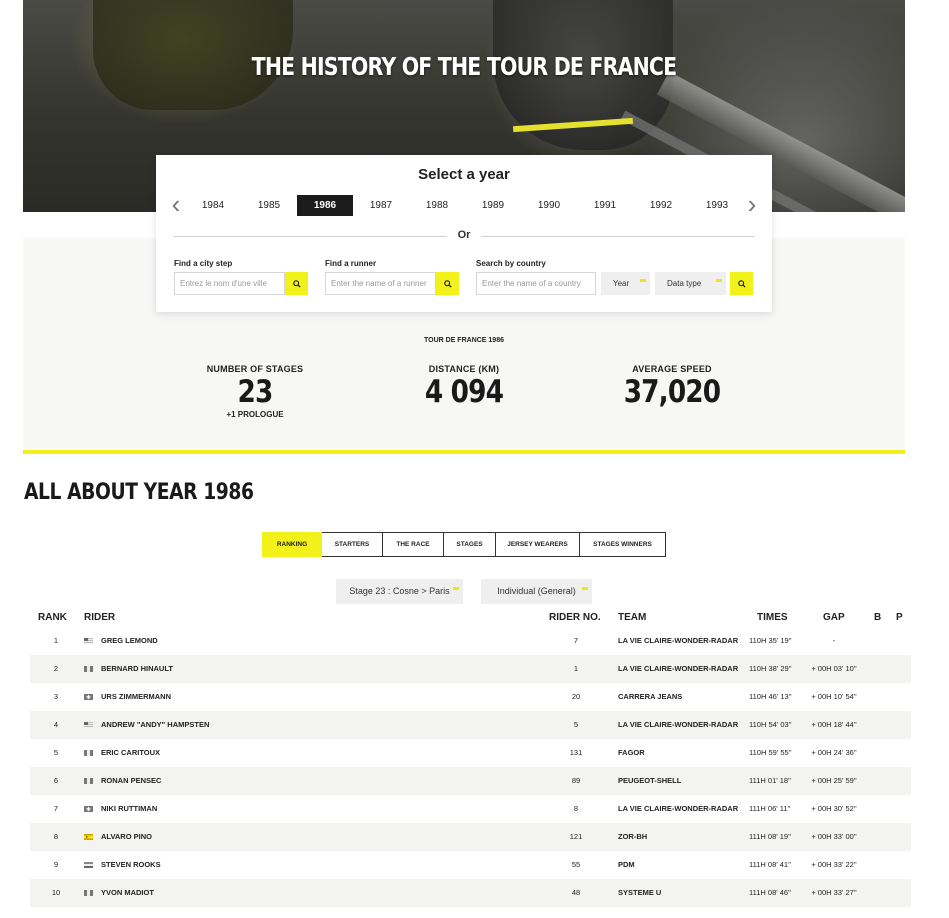  Describe the element at coordinates (129, 809) in the screenshot. I see `rider-name-cell: NIKI RUTTIMAN` at that location.